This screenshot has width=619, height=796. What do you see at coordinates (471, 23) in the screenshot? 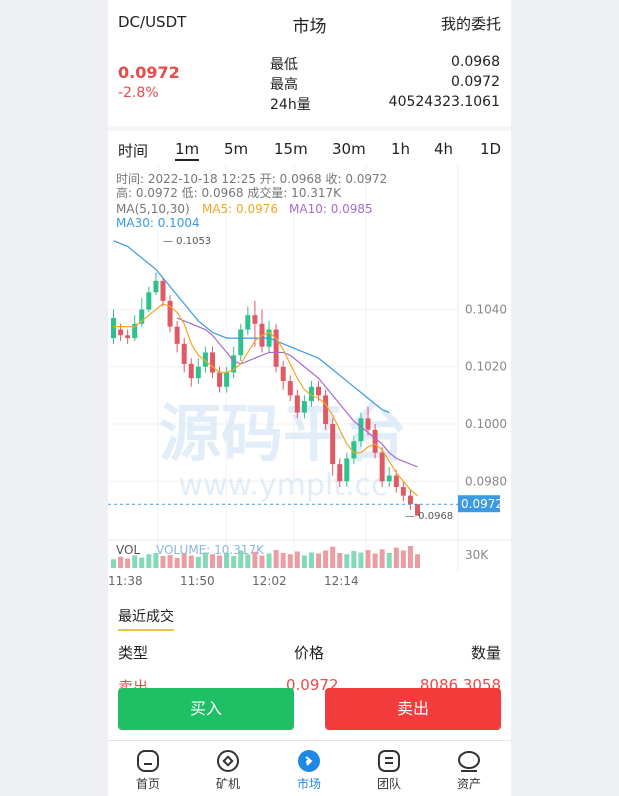
I see `my-orders-link: 我的委托` at bounding box center [471, 23].